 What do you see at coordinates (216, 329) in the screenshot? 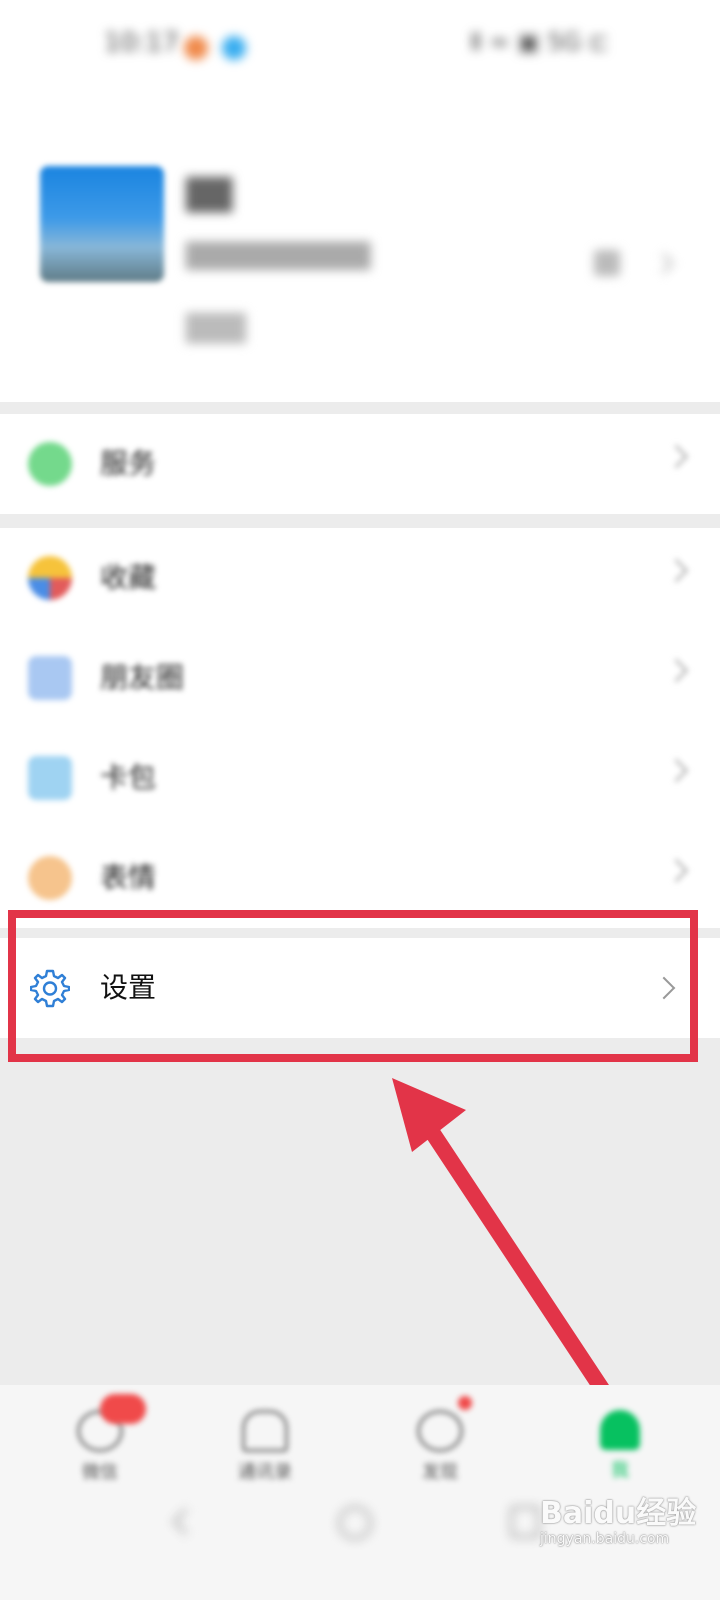
I see `profile-status: ███` at bounding box center [216, 329].